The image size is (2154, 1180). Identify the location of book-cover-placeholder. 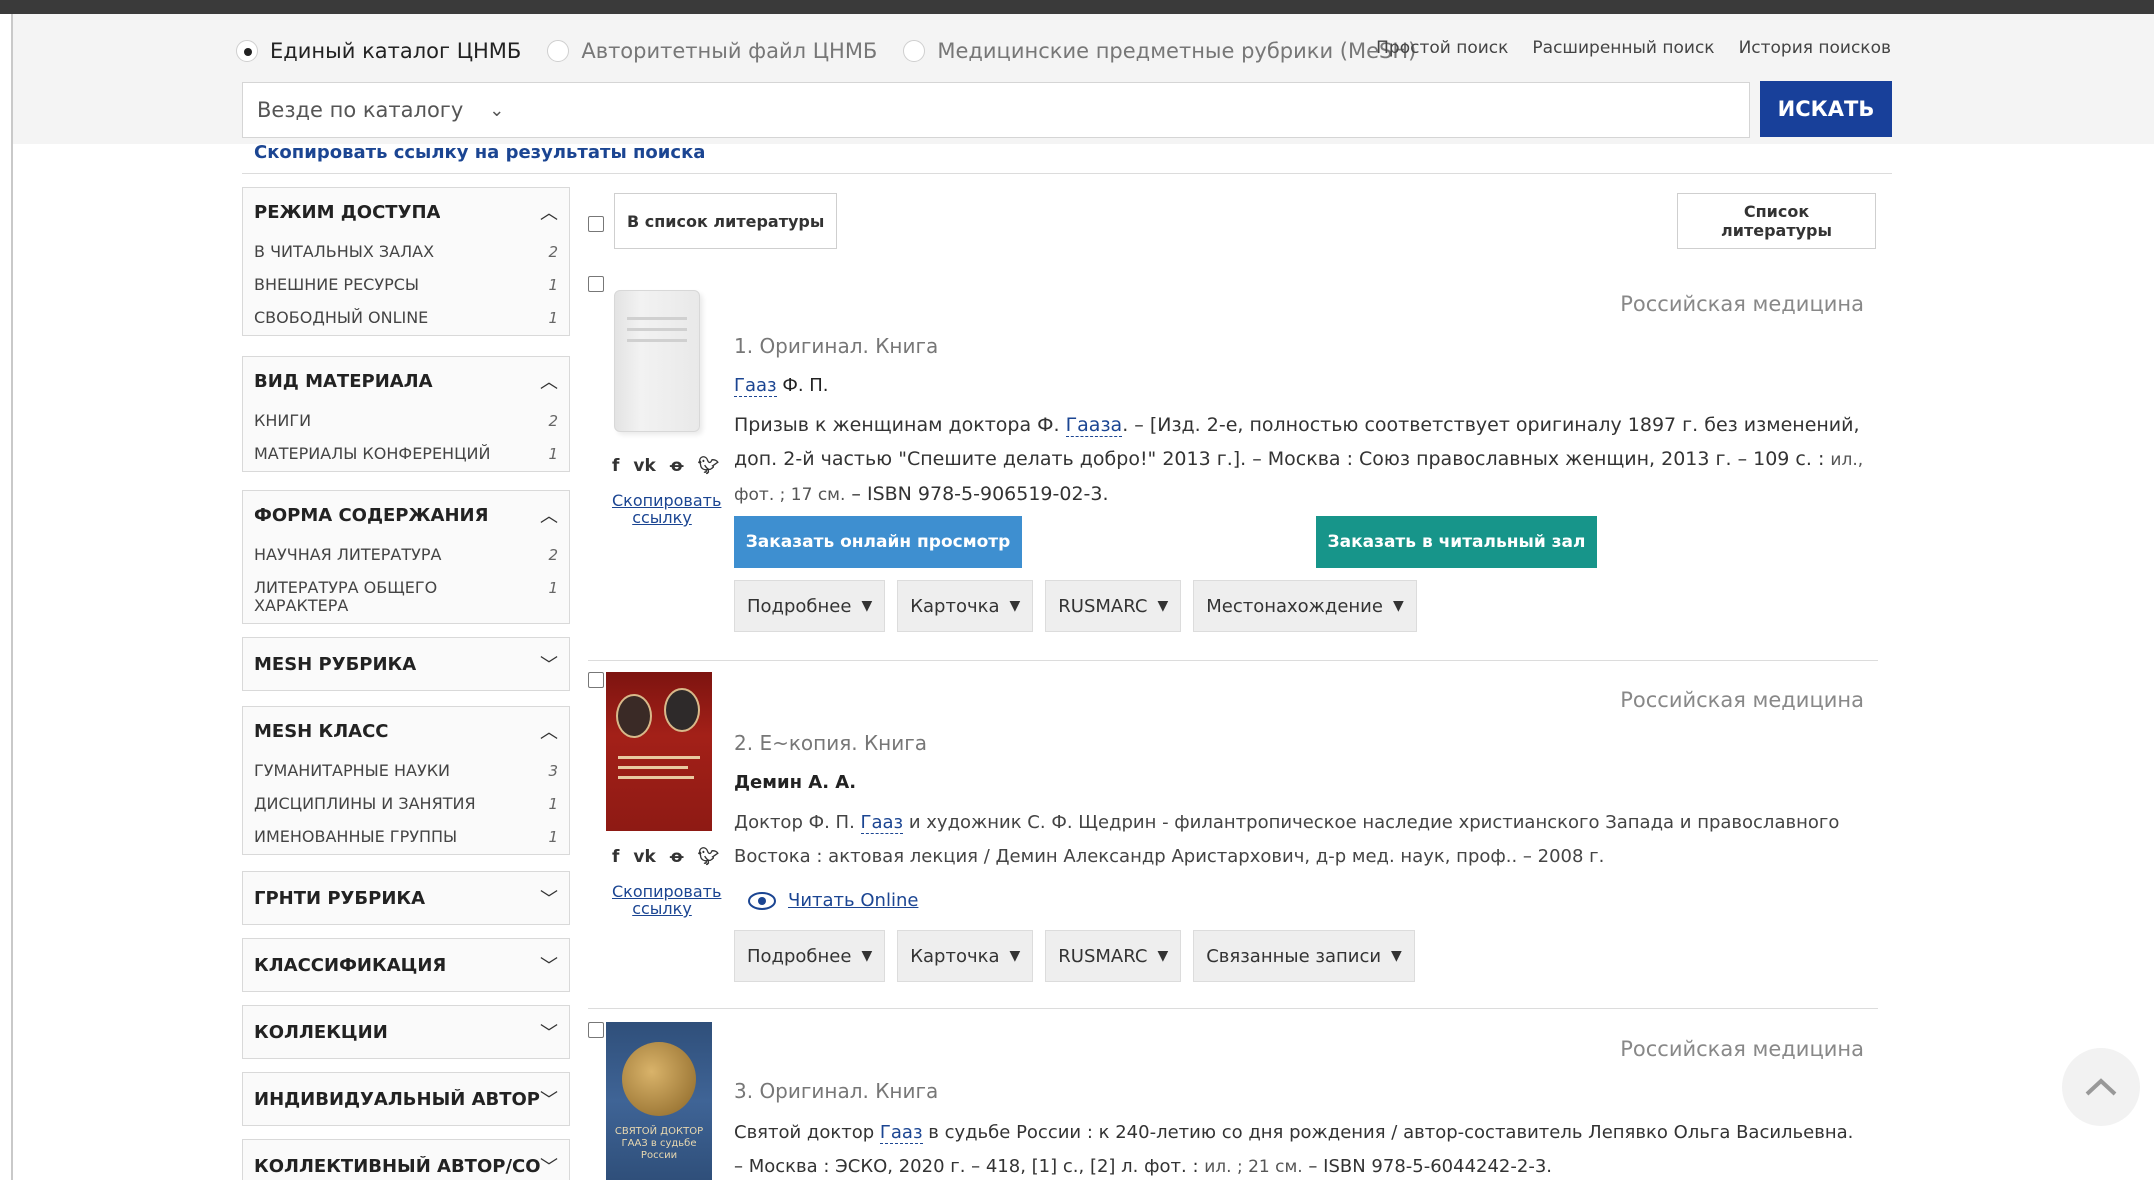
(657, 361).